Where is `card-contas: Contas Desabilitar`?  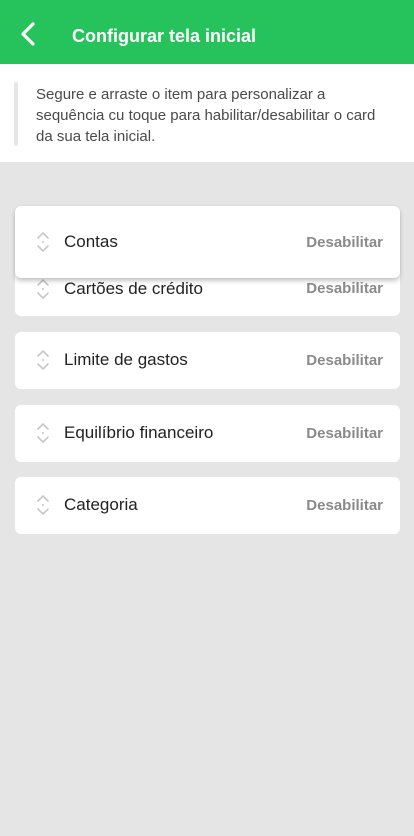
card-contas: Contas Desabilitar is located at coordinates (207, 242).